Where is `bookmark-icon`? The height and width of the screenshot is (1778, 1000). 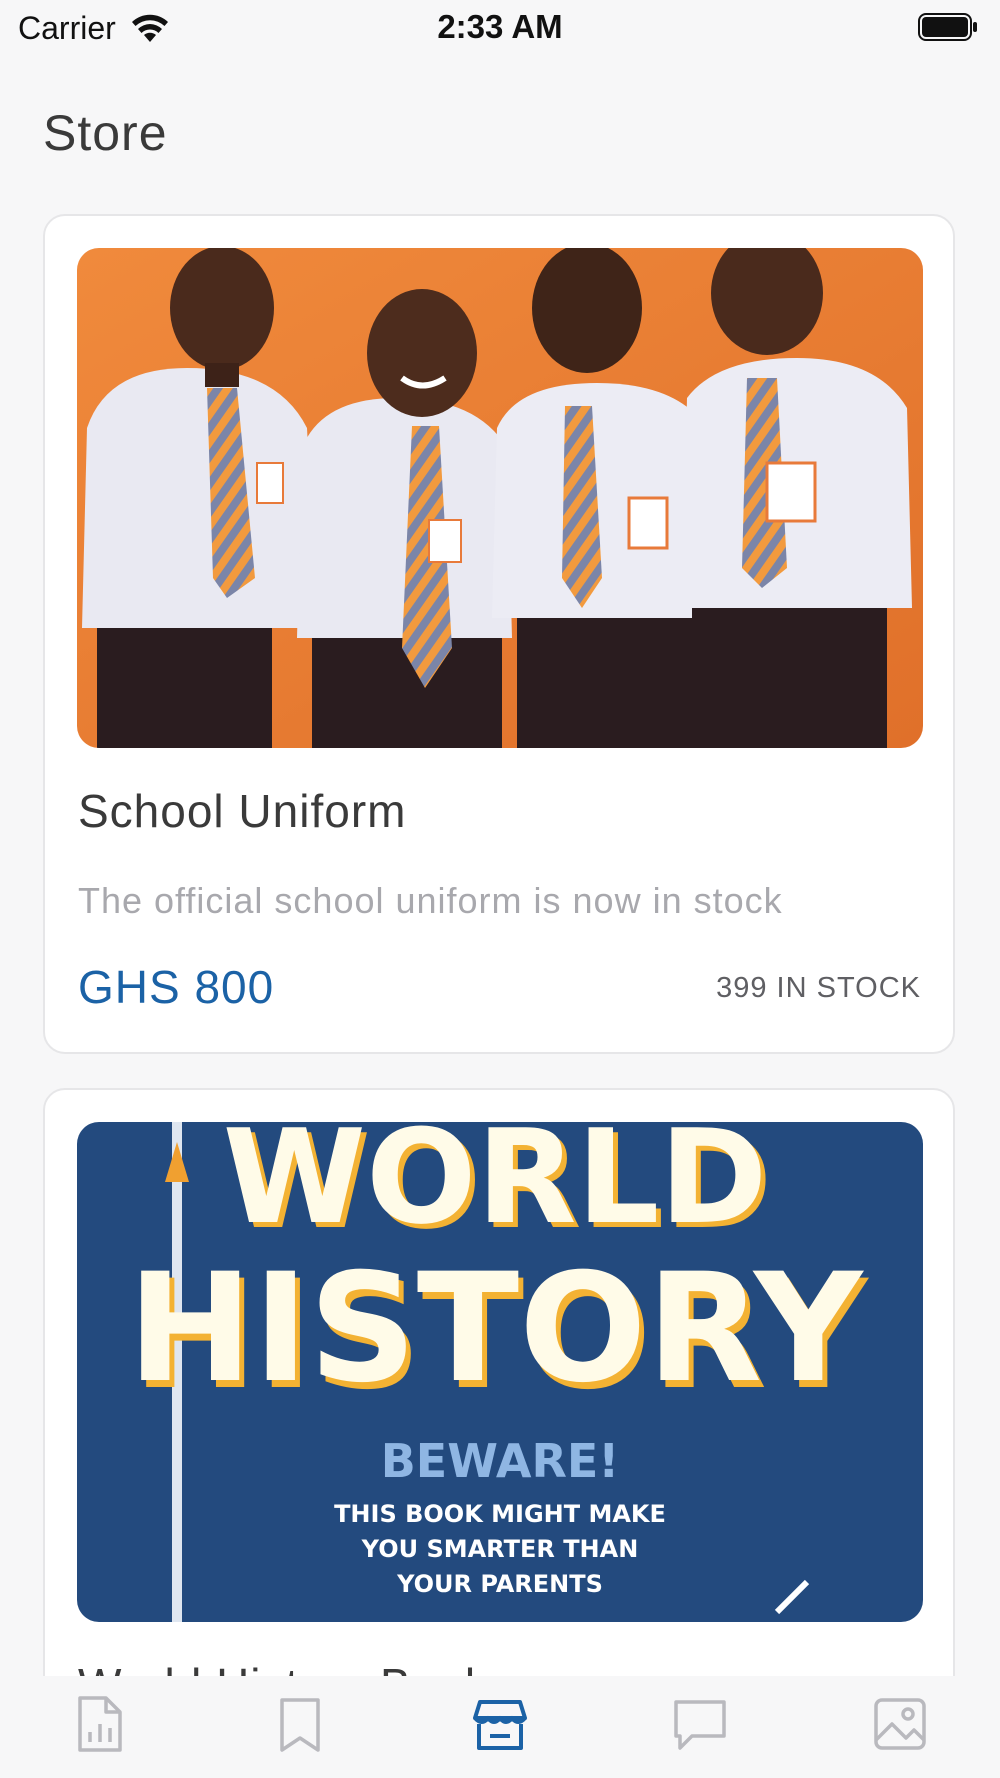
bookmark-icon is located at coordinates (300, 1725).